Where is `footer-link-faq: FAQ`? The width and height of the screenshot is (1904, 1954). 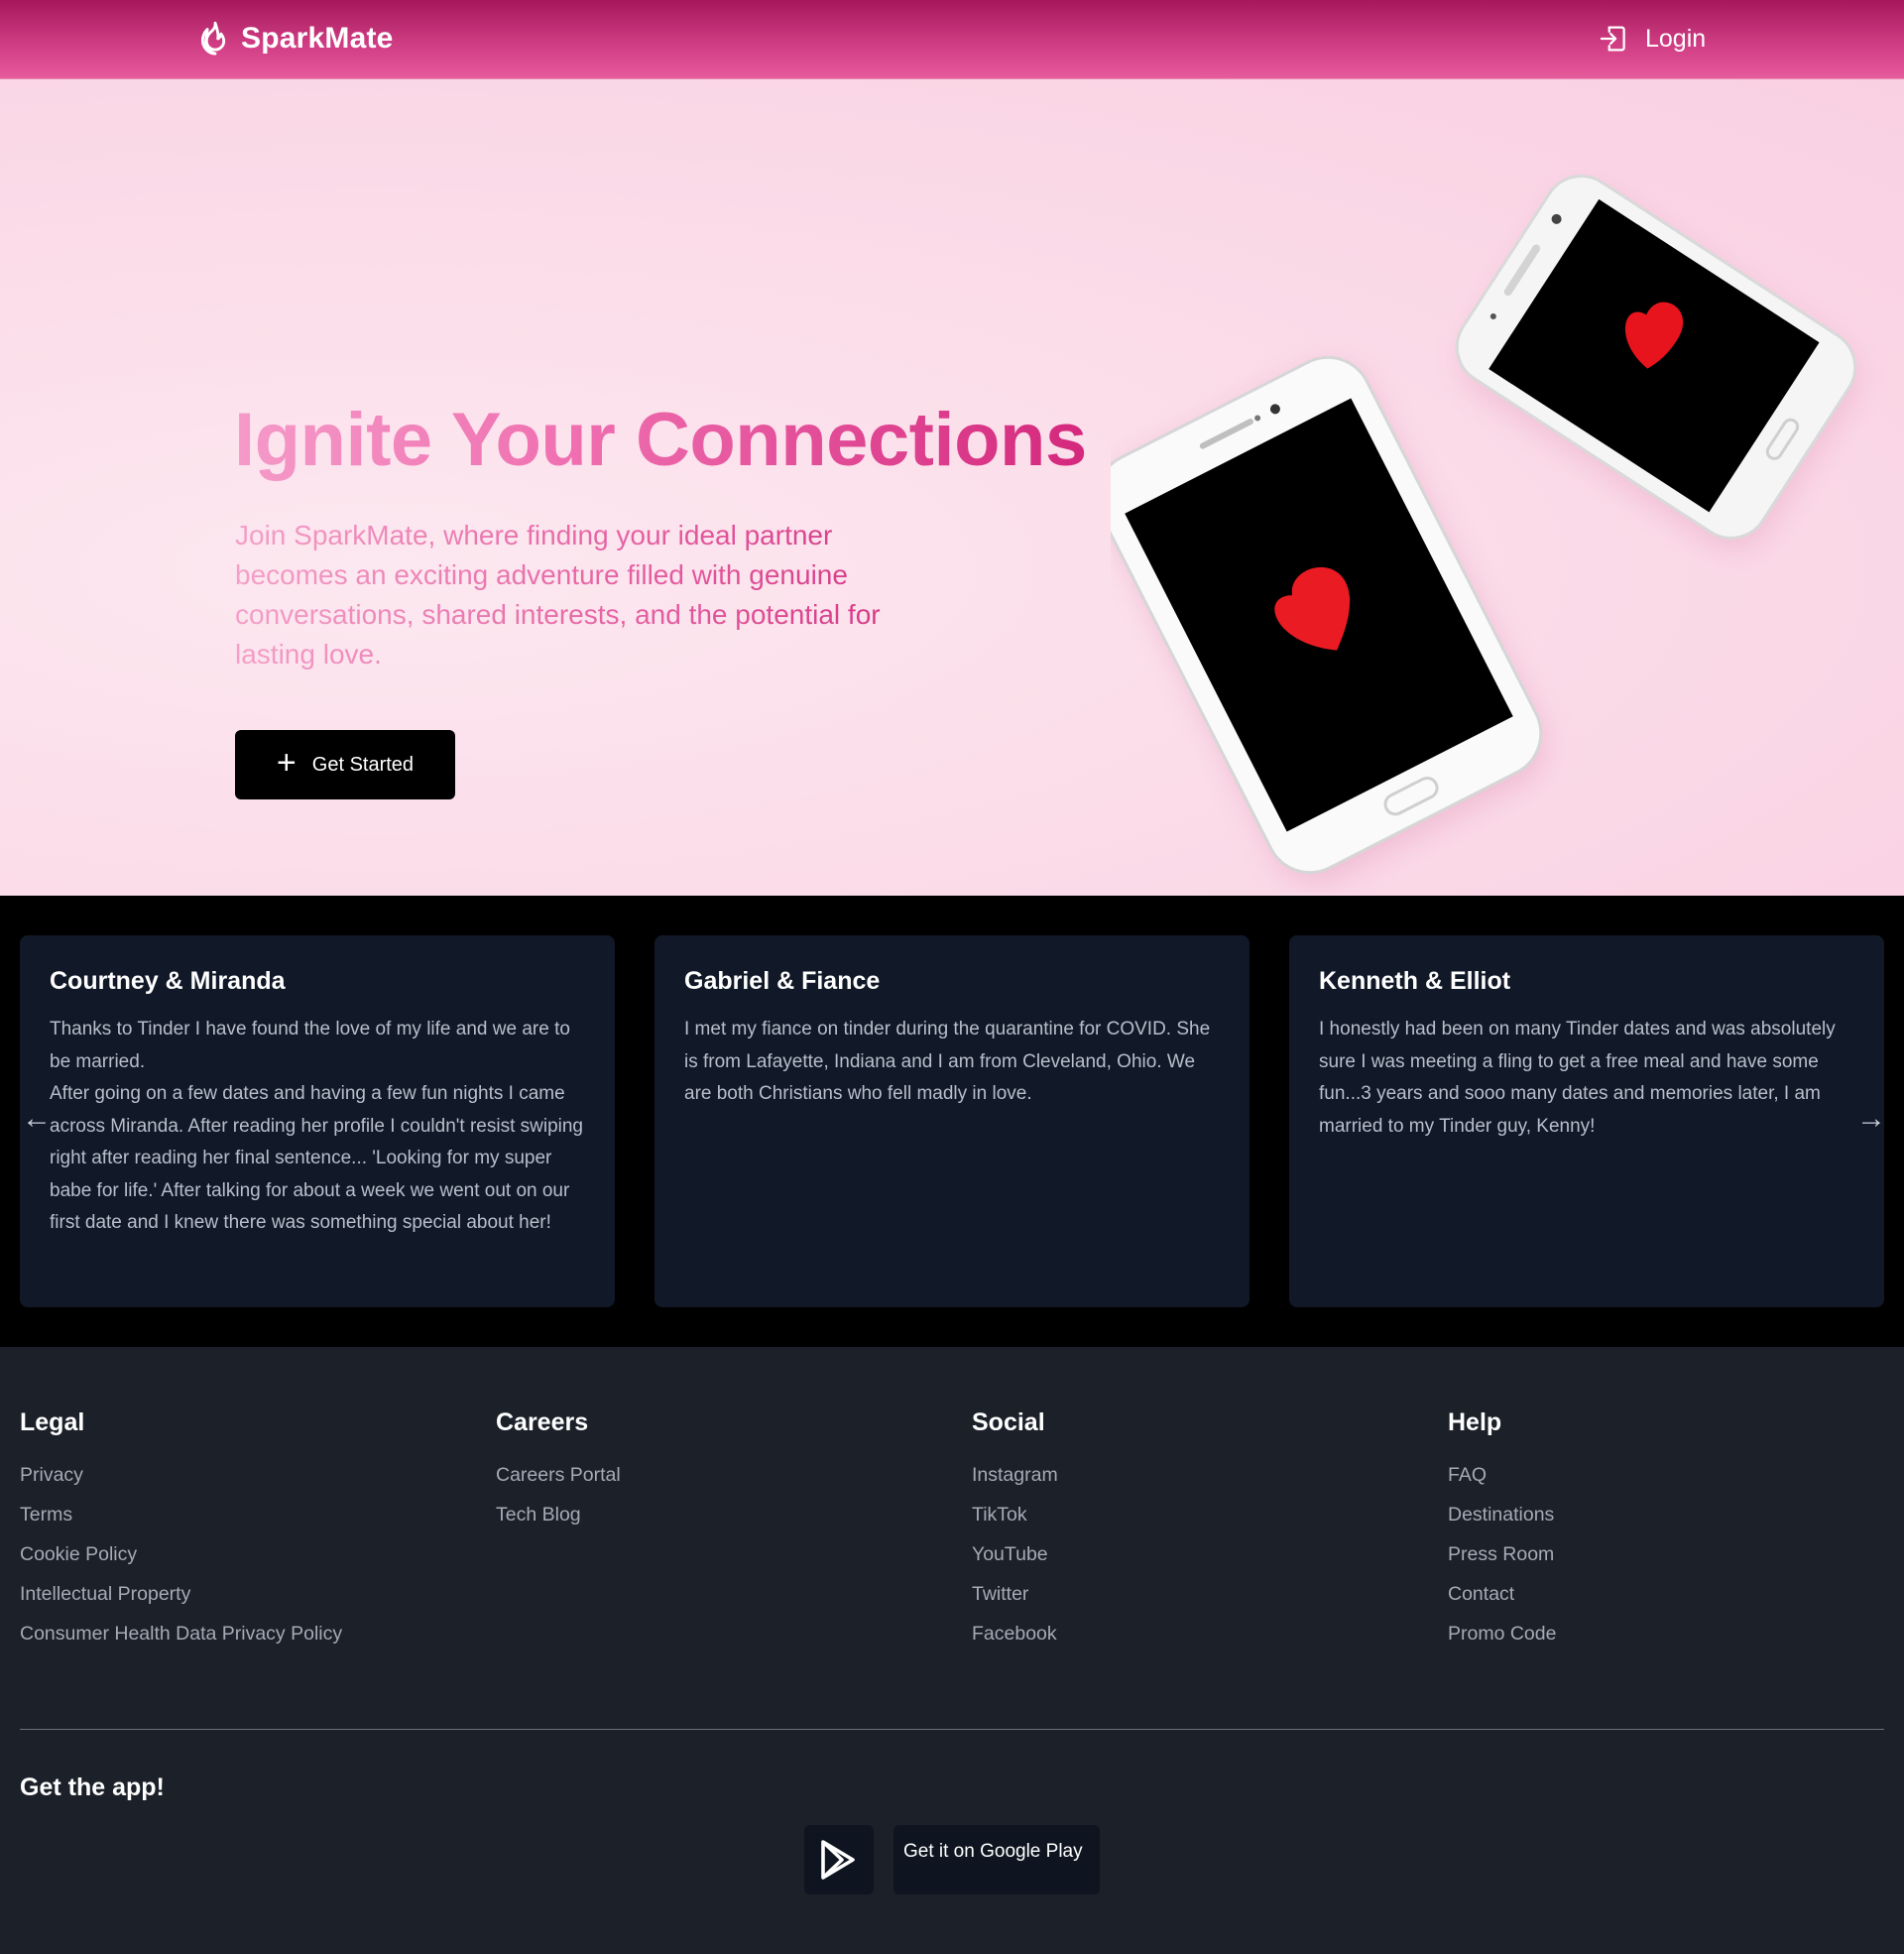
footer-link-faq: FAQ is located at coordinates (1502, 1475).